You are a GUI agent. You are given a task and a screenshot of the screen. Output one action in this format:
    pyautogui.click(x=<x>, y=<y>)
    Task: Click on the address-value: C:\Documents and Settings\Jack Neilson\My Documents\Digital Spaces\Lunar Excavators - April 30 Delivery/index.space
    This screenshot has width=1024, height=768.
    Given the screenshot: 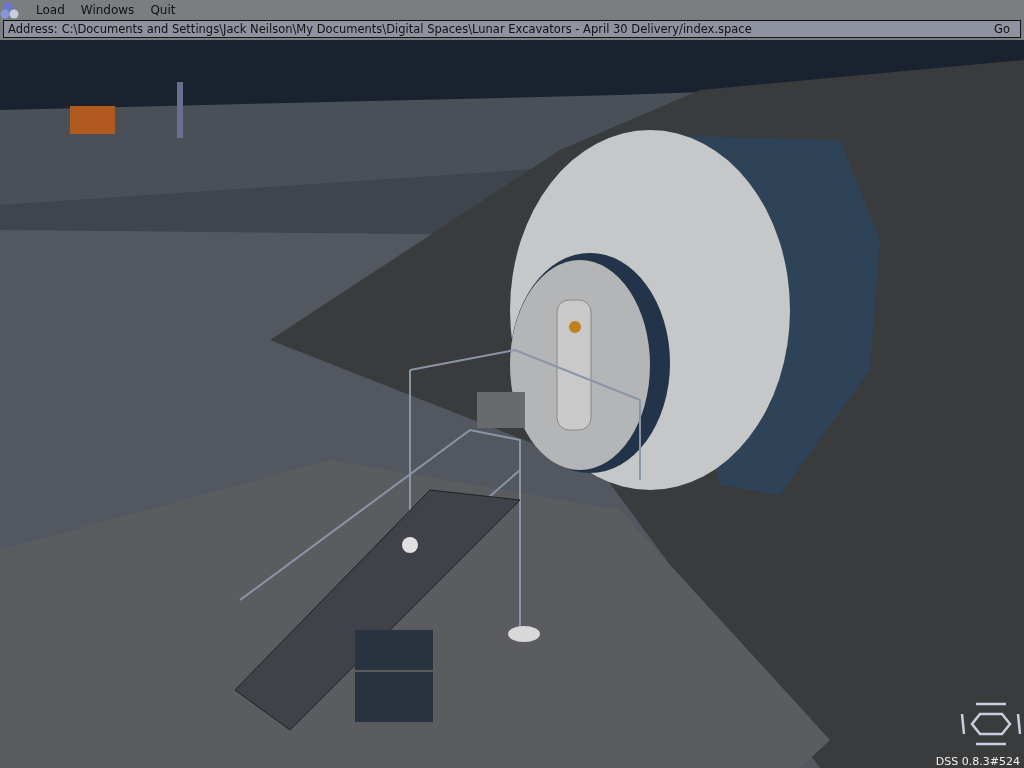 What is the action you would take?
    pyautogui.click(x=407, y=29)
    